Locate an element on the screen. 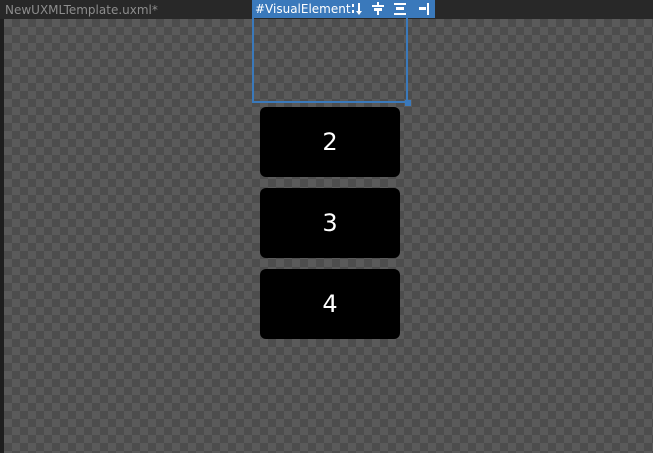  element-item-4: 4 is located at coordinates (330, 304).